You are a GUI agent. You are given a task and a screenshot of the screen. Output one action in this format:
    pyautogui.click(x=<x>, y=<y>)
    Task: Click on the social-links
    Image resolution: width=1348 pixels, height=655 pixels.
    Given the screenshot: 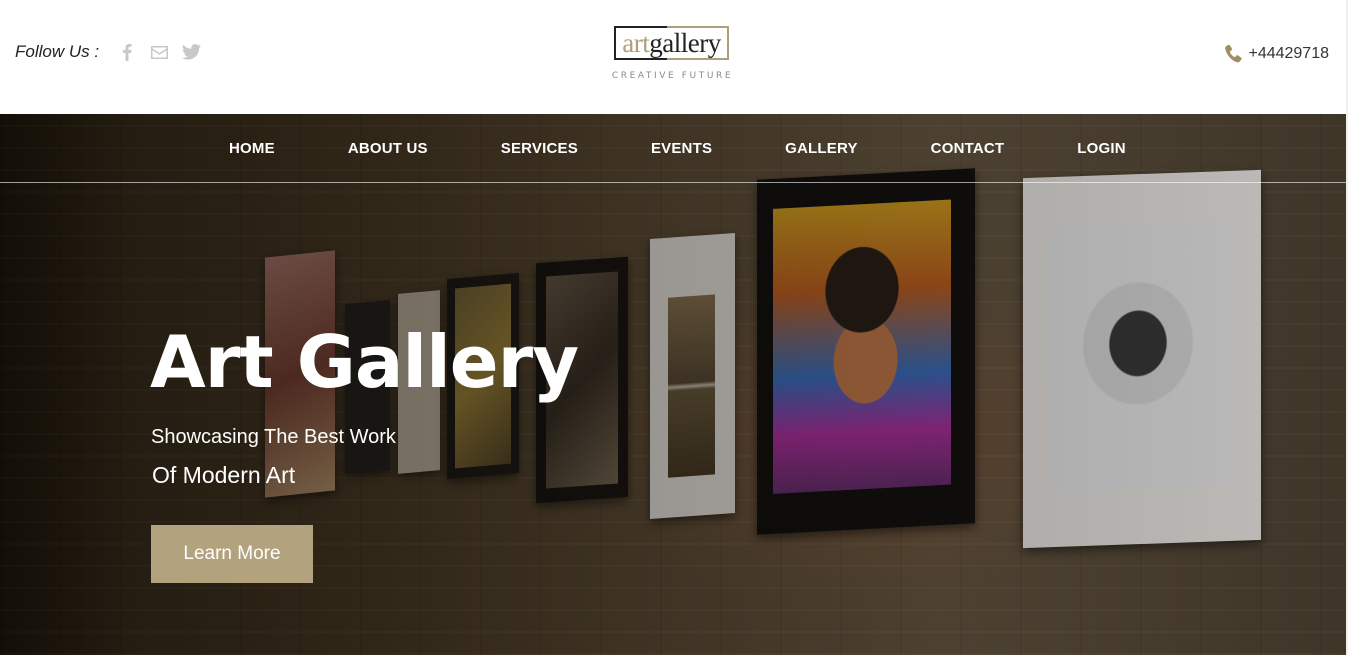 What is the action you would take?
    pyautogui.click(x=165, y=52)
    